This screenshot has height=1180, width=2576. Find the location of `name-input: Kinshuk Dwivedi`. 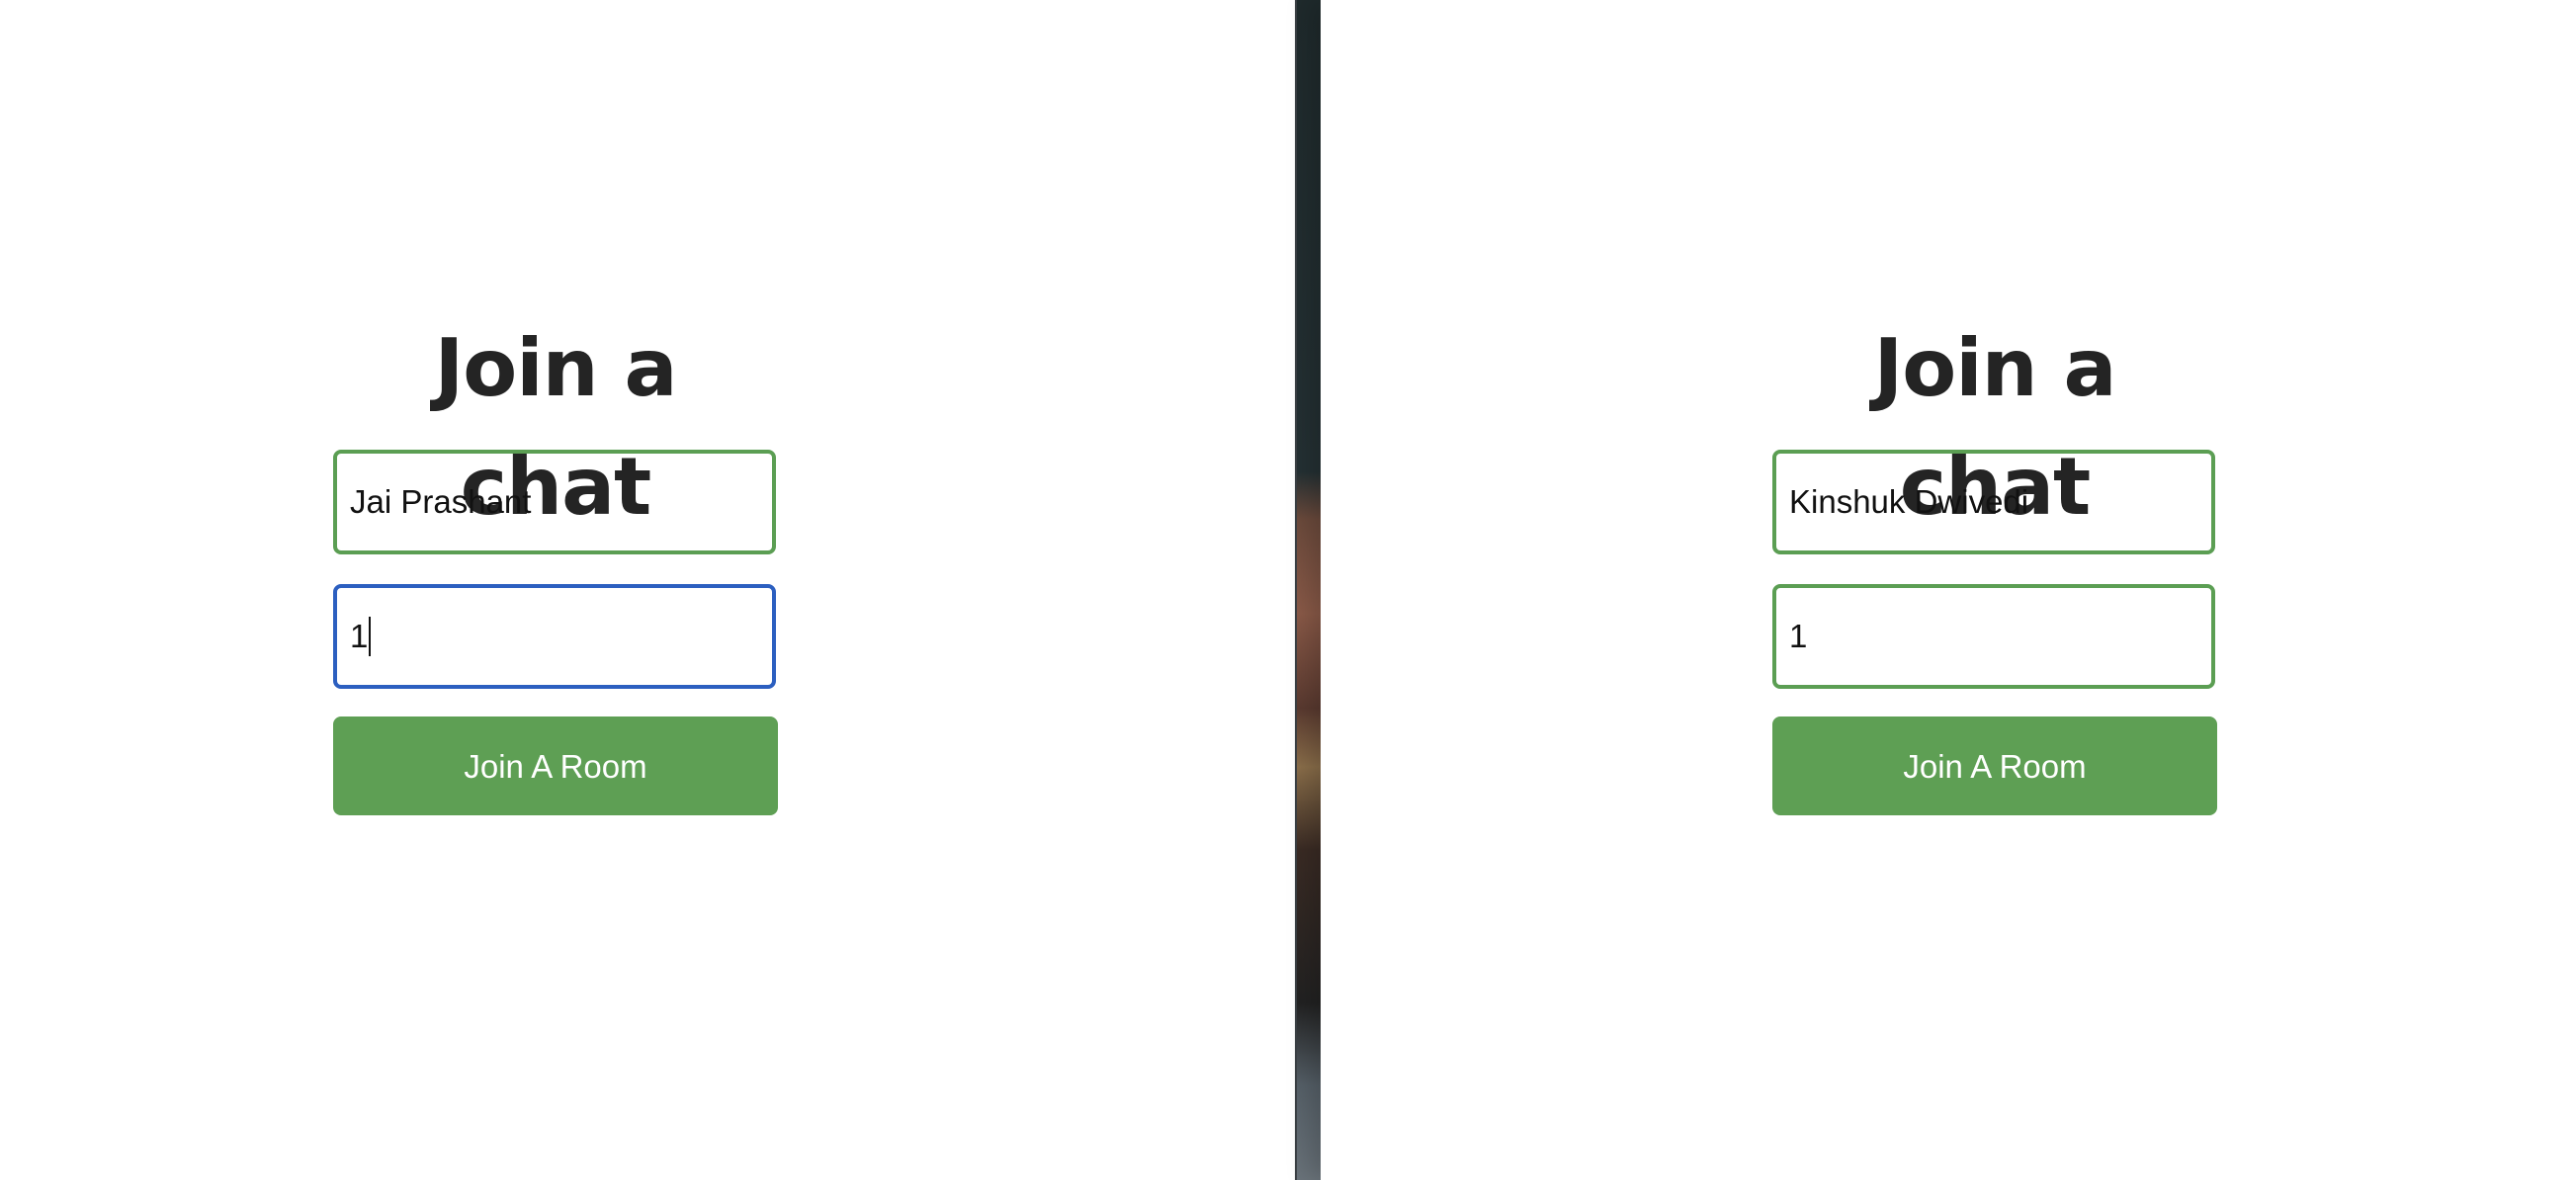

name-input: Kinshuk Dwivedi is located at coordinates (1993, 502).